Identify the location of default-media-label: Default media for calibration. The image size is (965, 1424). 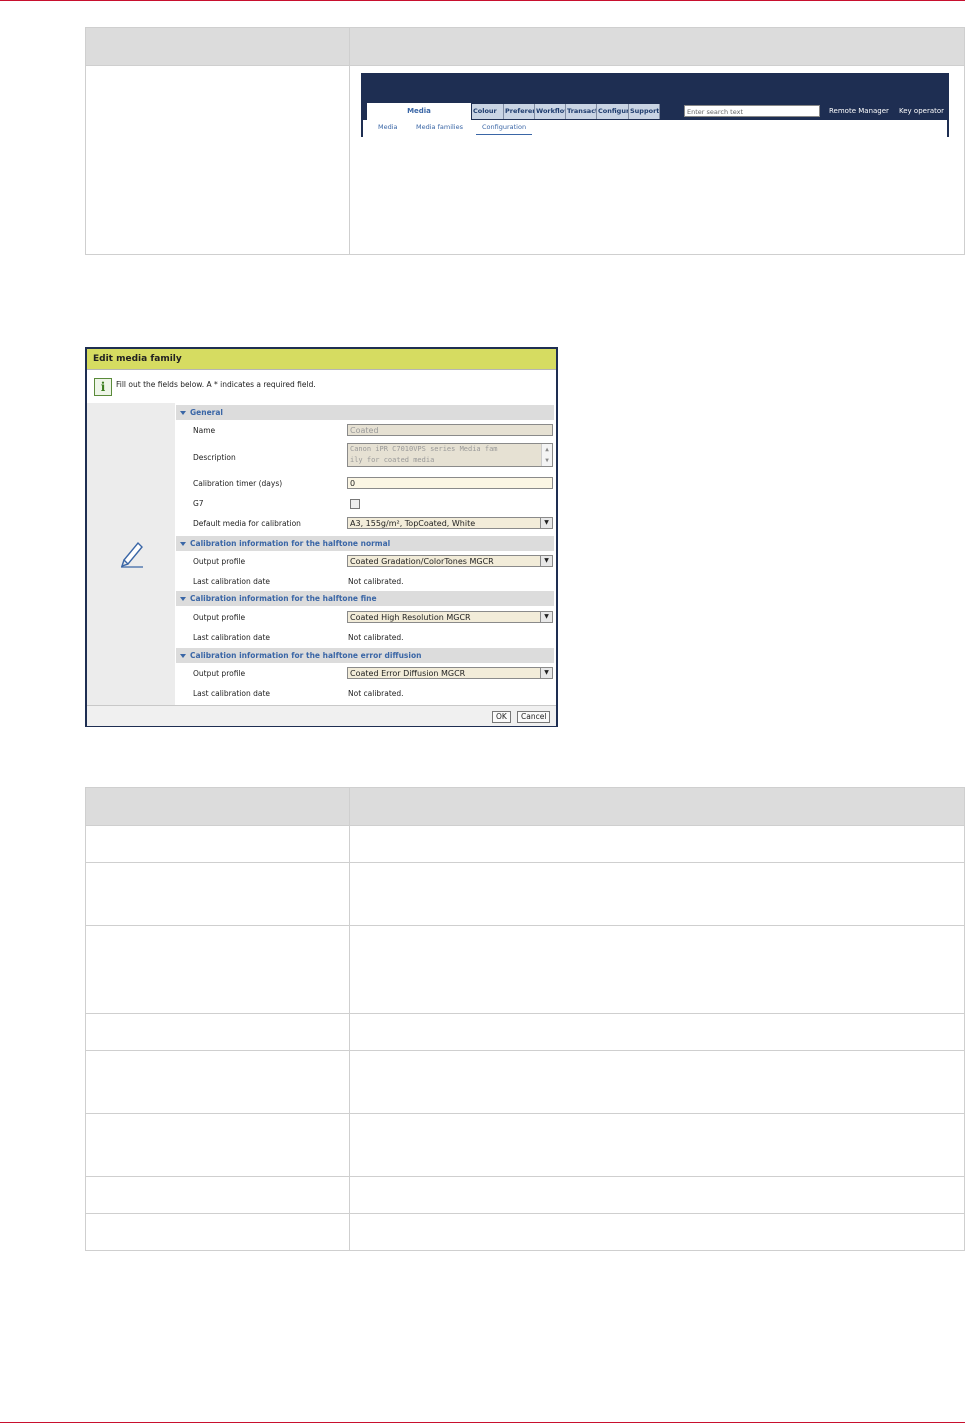
(247, 523).